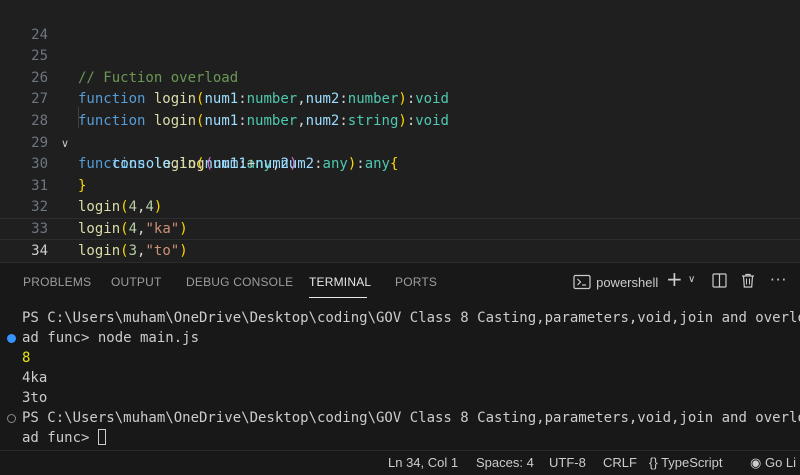 This screenshot has width=800, height=475. What do you see at coordinates (400, 23) in the screenshot?
I see `code-line: 24` at bounding box center [400, 23].